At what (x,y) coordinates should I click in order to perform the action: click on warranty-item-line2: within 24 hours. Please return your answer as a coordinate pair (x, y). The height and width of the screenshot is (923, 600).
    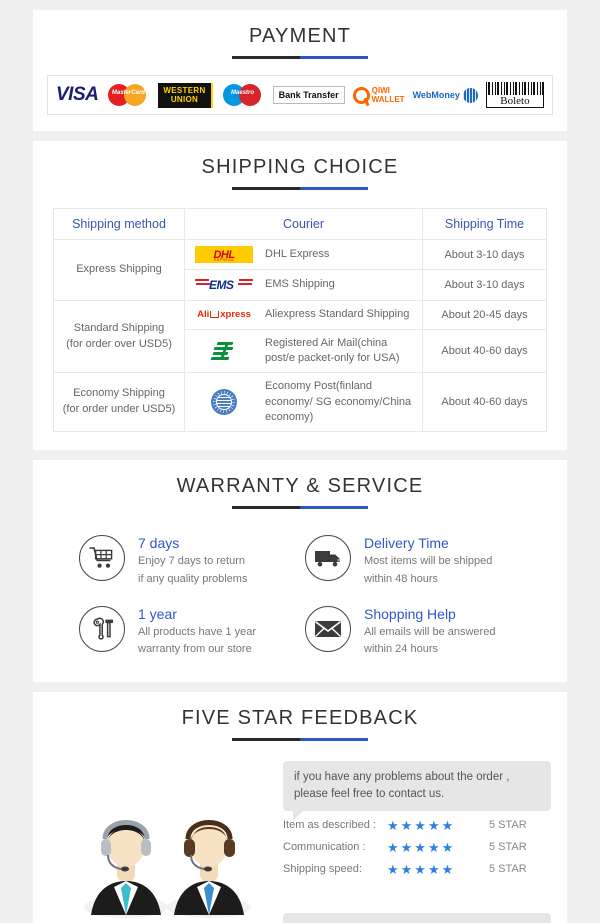
    Looking at the image, I should click on (401, 648).